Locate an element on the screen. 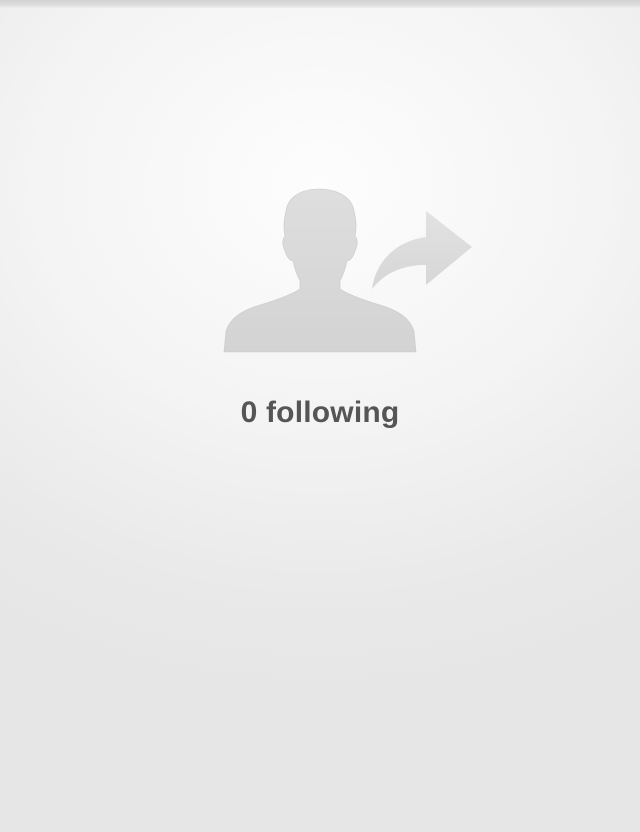 The image size is (640, 832). follow-arrow-icon is located at coordinates (422, 250).